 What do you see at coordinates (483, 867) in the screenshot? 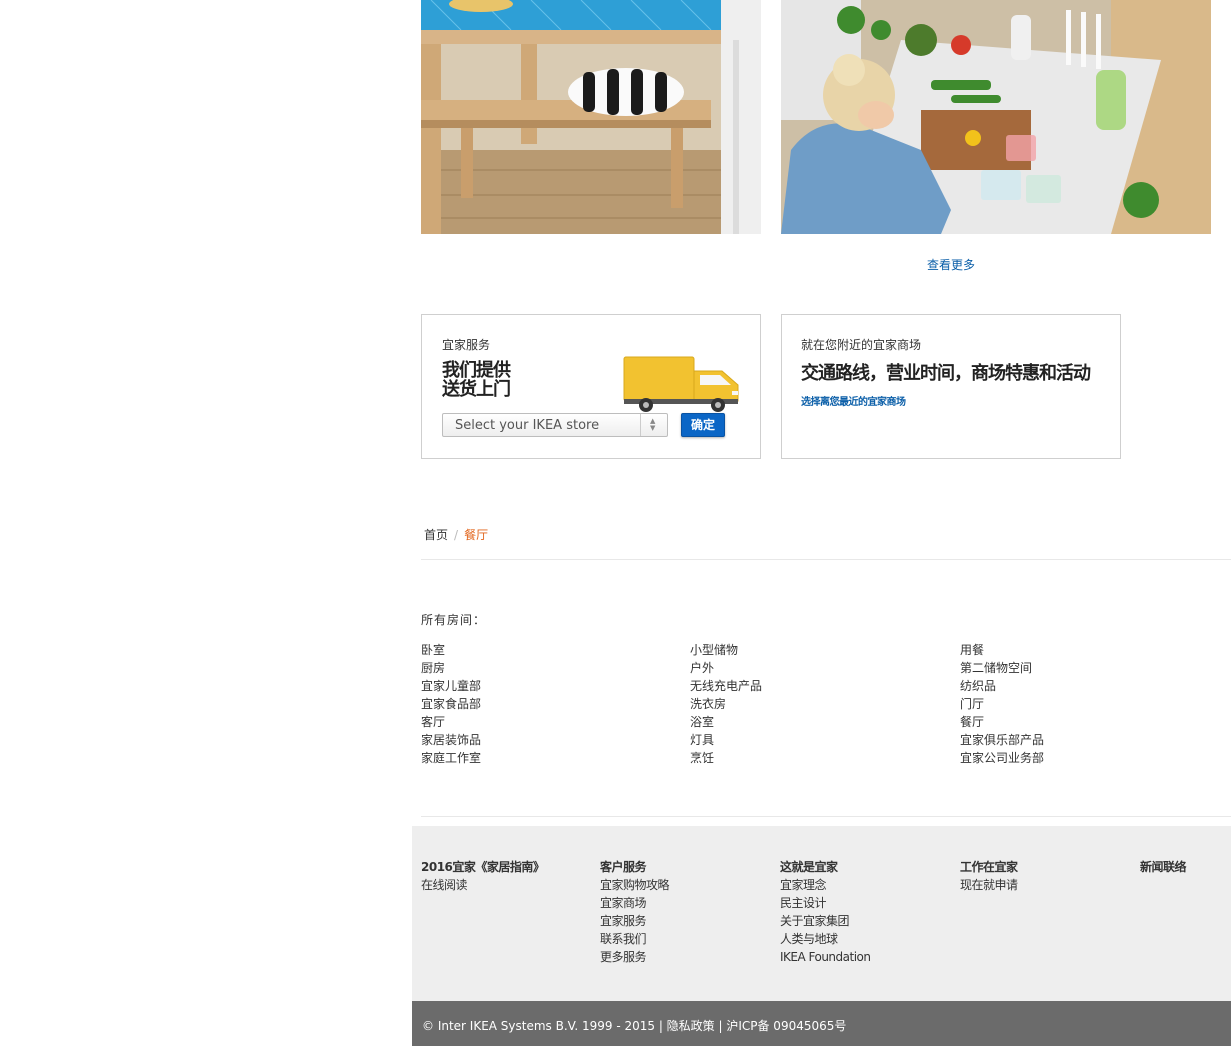
I see `footer-heading: 2016宜家《家居指南》` at bounding box center [483, 867].